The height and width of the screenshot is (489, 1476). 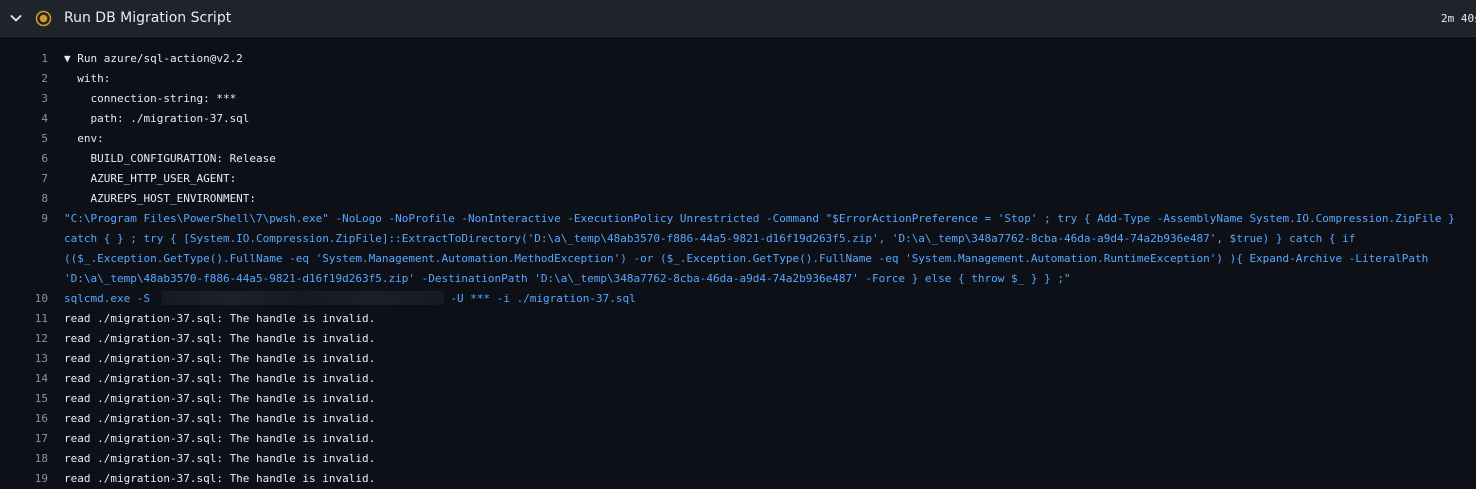 What do you see at coordinates (24, 79) in the screenshot?
I see `line-number: 2` at bounding box center [24, 79].